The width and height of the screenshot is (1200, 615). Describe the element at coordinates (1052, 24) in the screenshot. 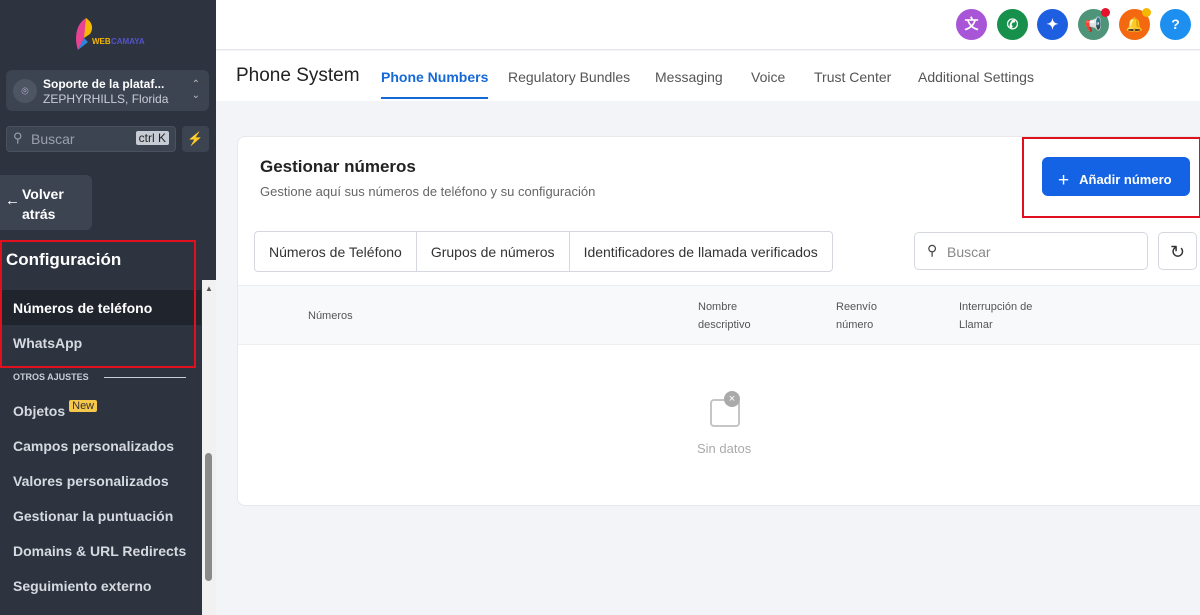

I see `sparkle-icon: ✦` at that location.